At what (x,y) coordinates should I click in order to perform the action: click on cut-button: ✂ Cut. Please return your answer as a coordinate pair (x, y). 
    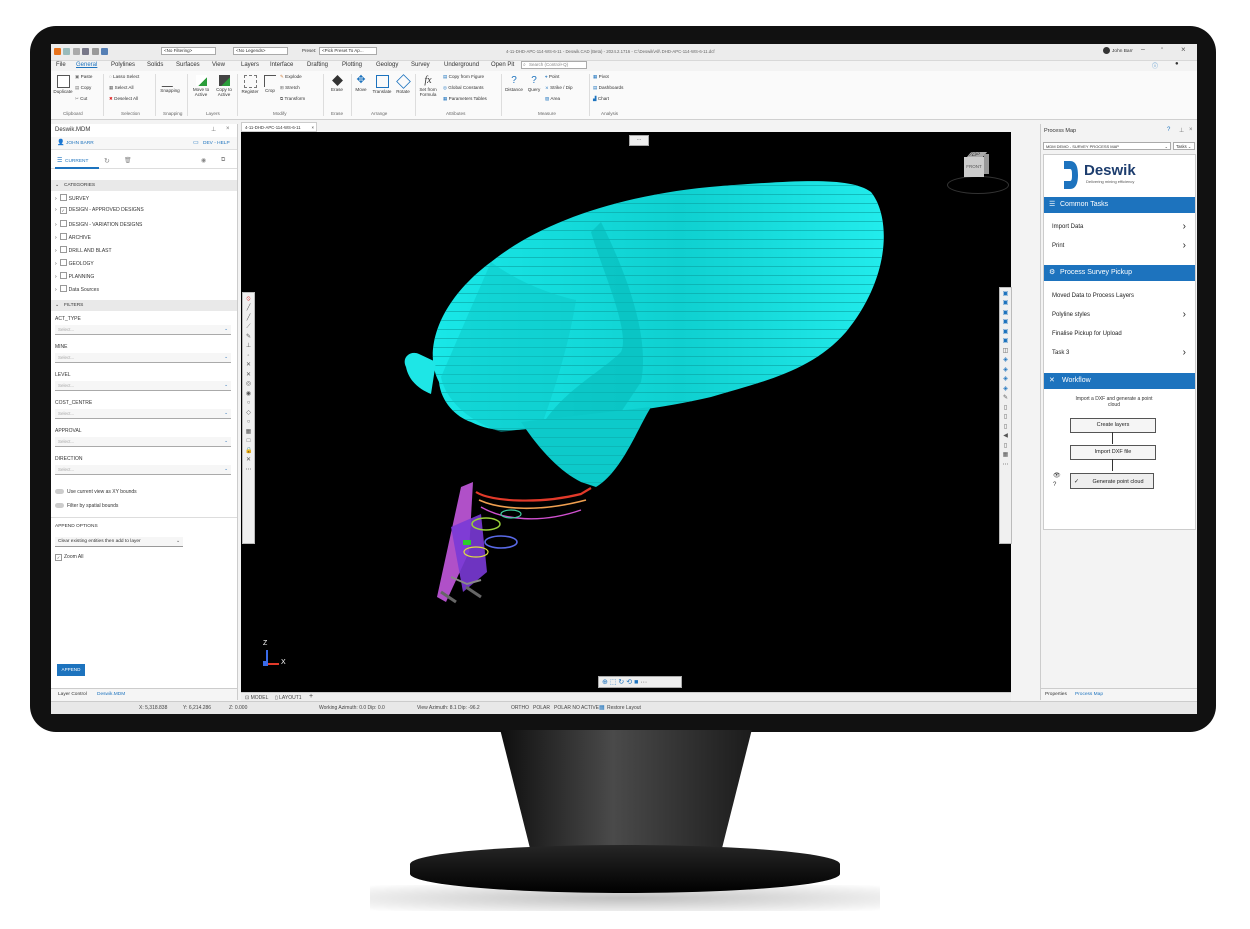
    Looking at the image, I should click on (81, 99).